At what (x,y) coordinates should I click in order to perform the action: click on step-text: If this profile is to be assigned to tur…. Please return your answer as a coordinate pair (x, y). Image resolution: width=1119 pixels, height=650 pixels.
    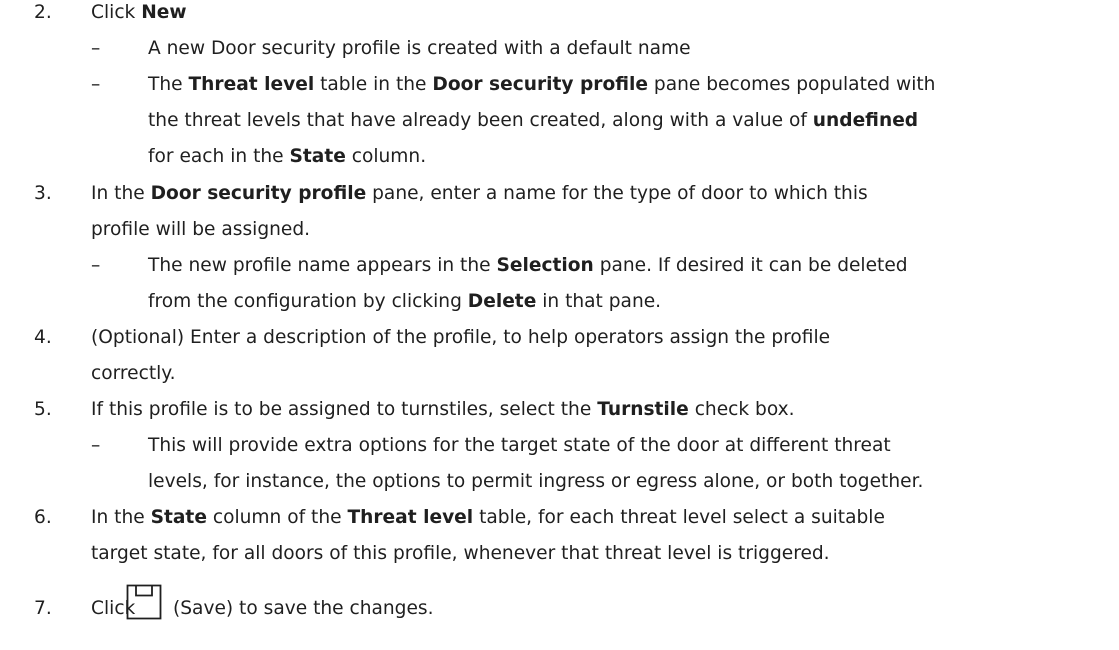
    Looking at the image, I should click on (443, 410).